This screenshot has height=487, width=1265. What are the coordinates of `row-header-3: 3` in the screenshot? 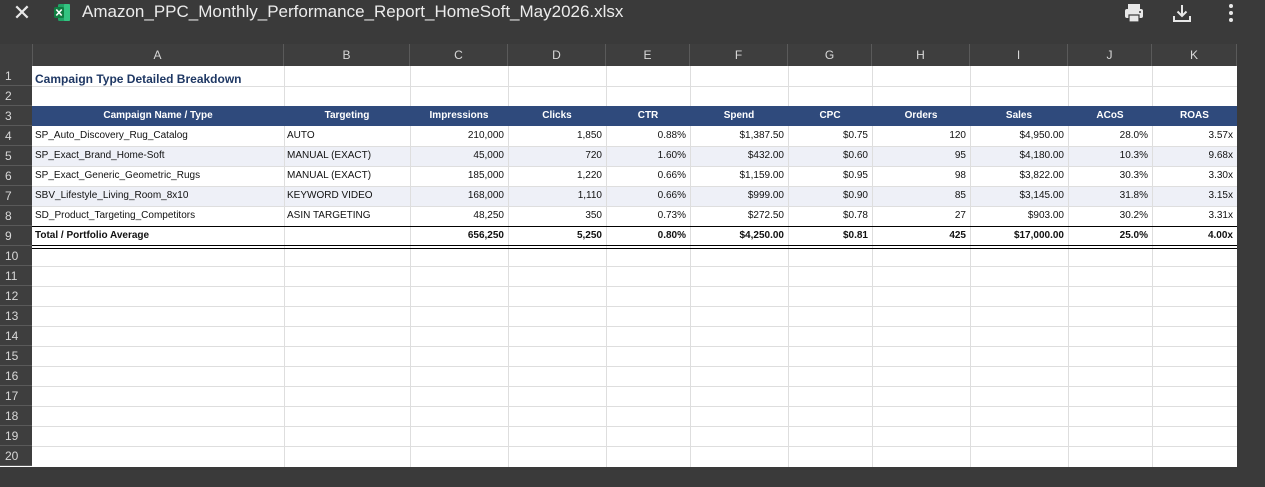 It's located at (16, 116).